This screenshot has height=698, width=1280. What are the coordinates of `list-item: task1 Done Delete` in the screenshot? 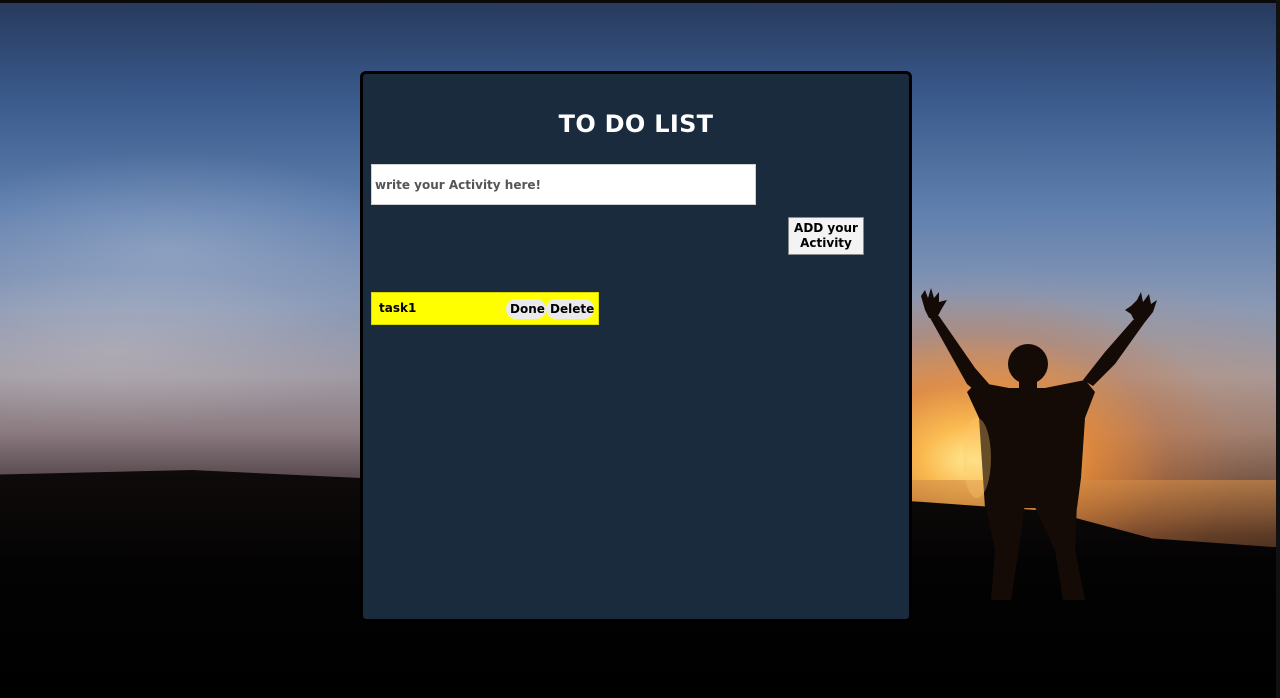 It's located at (485, 308).